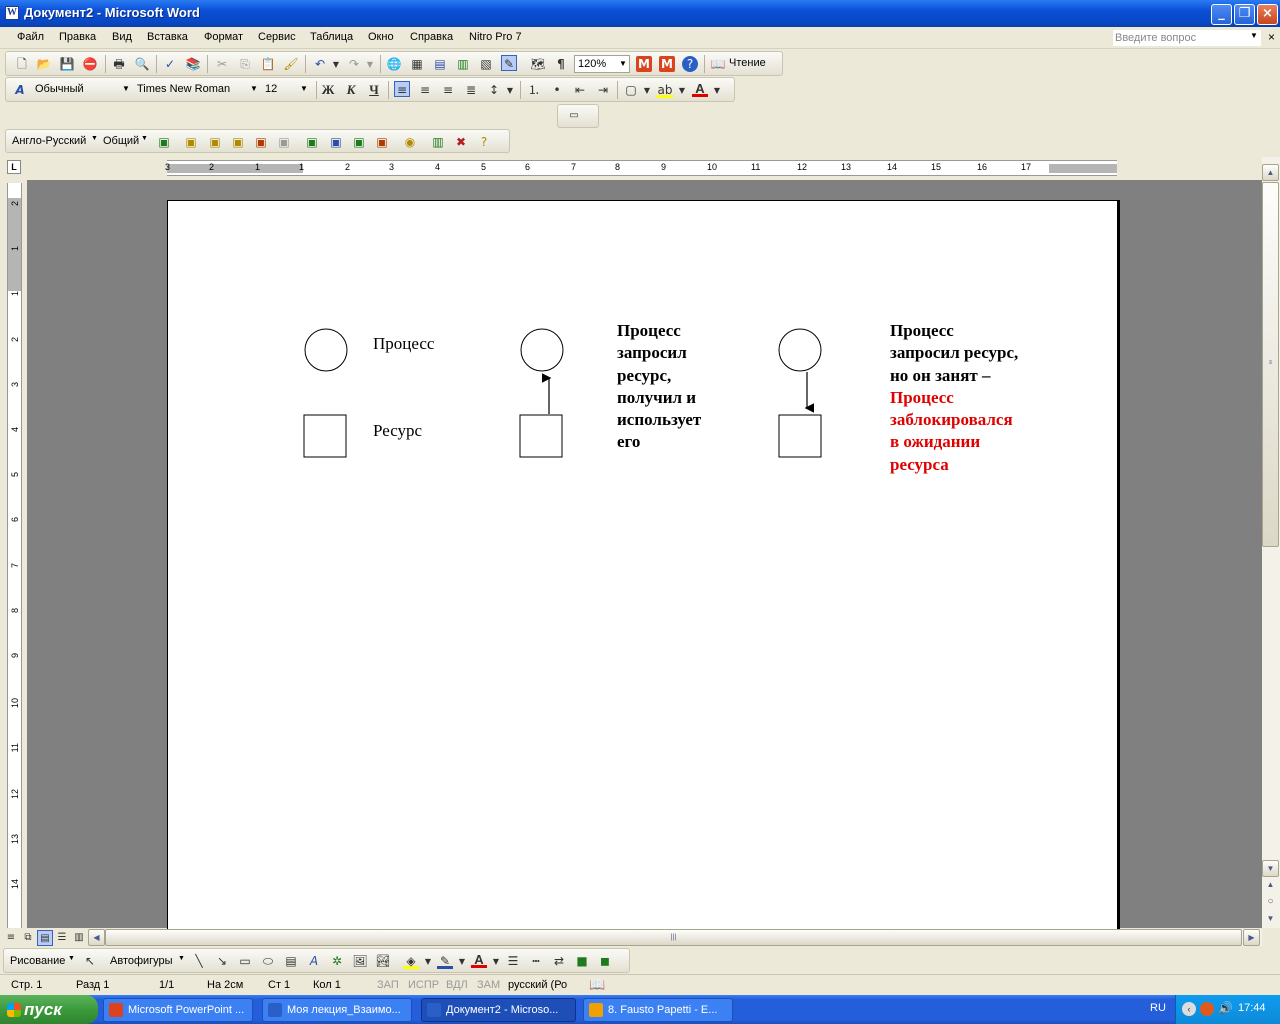  What do you see at coordinates (411, 961) in the screenshot?
I see `fill-color-icon: ◈` at bounding box center [411, 961].